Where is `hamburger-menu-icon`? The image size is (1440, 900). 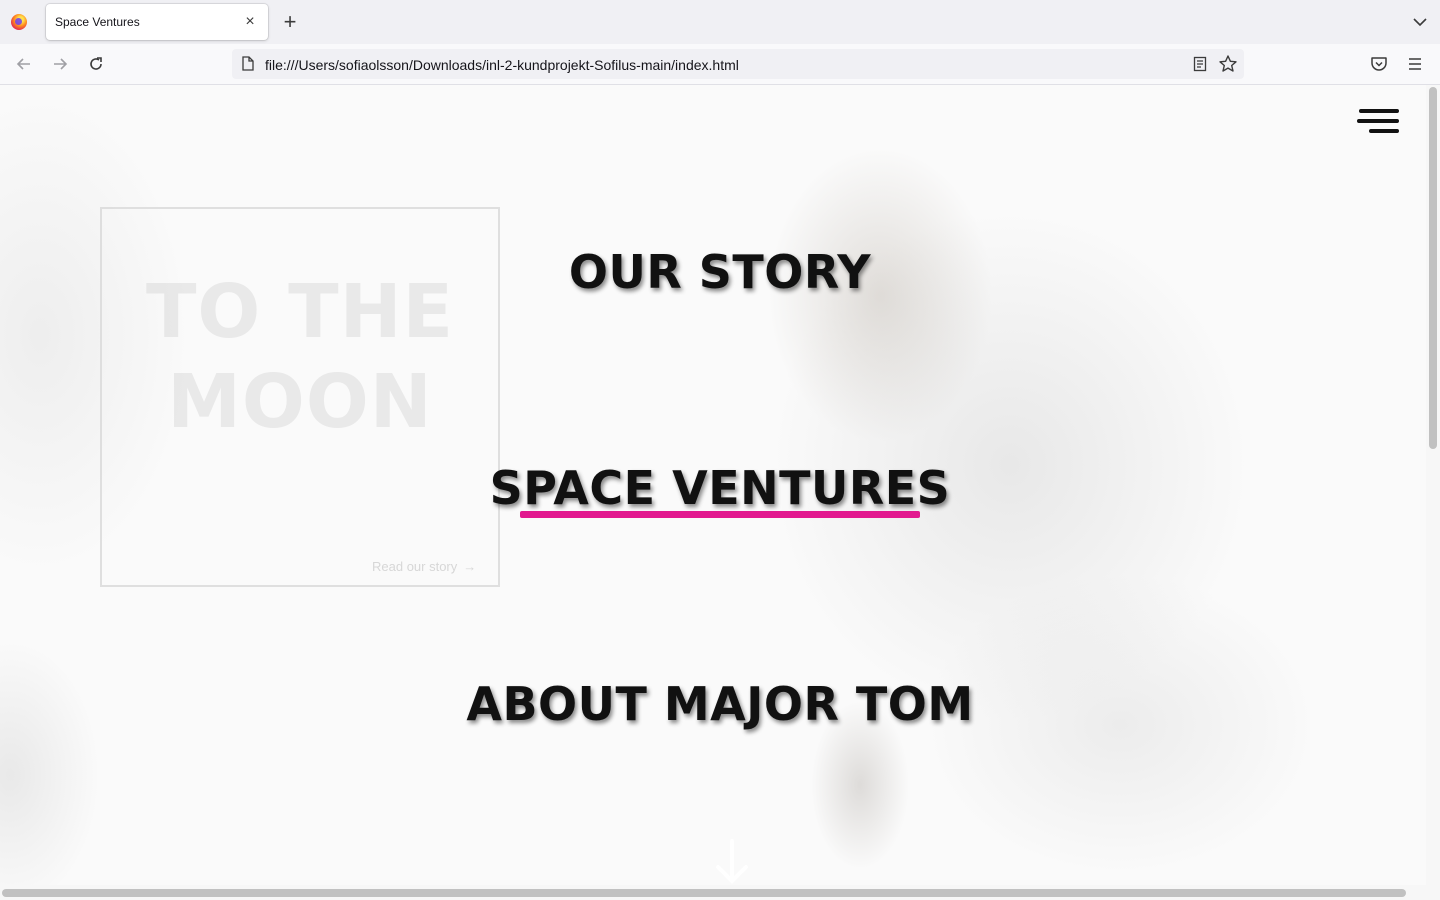 hamburger-menu-icon is located at coordinates (1378, 122).